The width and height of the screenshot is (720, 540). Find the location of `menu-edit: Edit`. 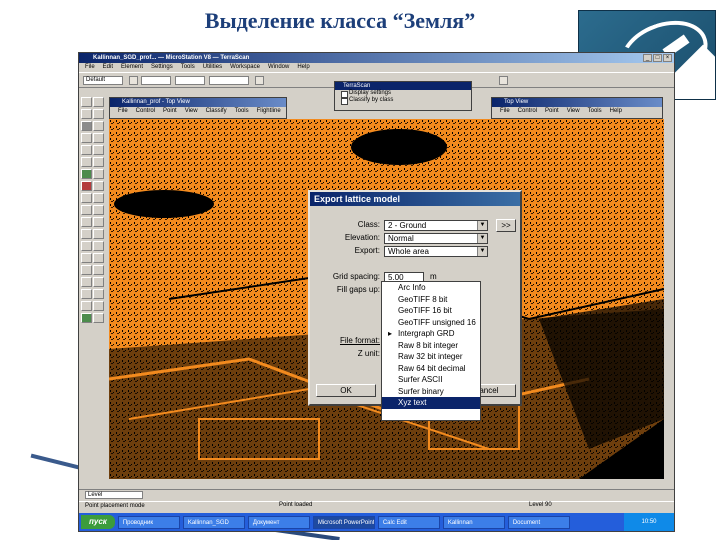

menu-edit: Edit is located at coordinates (108, 67).